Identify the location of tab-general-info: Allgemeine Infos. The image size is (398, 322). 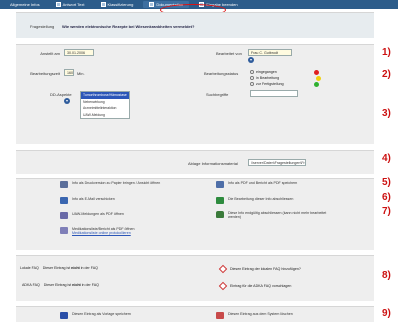
(25, 4).